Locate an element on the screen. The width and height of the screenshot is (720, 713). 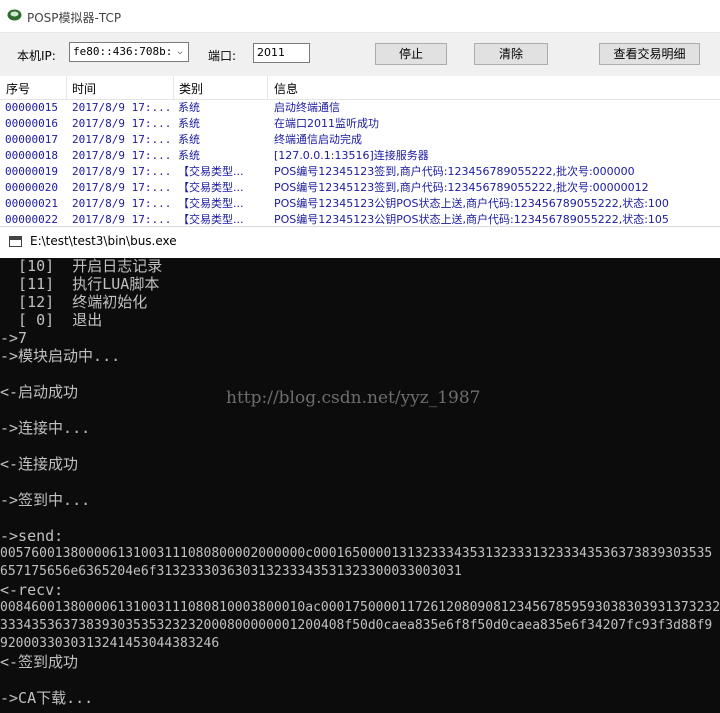
cell-seq: 00000022 is located at coordinates (31, 219).